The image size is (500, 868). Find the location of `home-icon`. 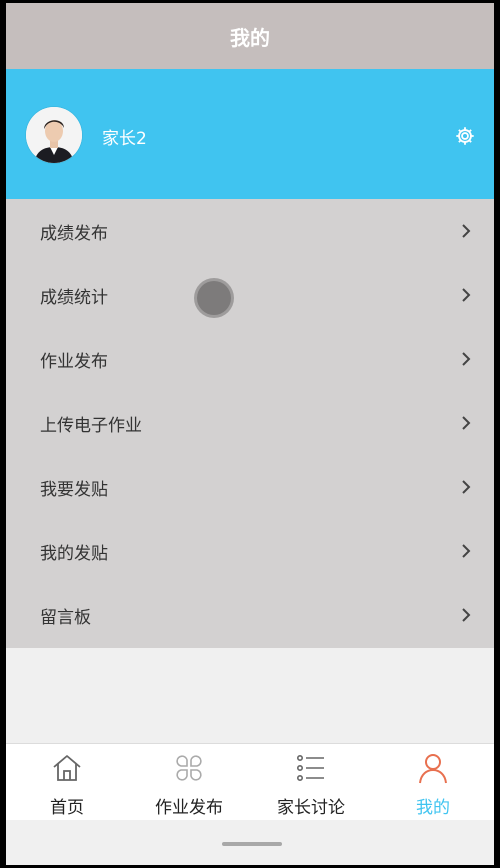

home-icon is located at coordinates (67, 768).